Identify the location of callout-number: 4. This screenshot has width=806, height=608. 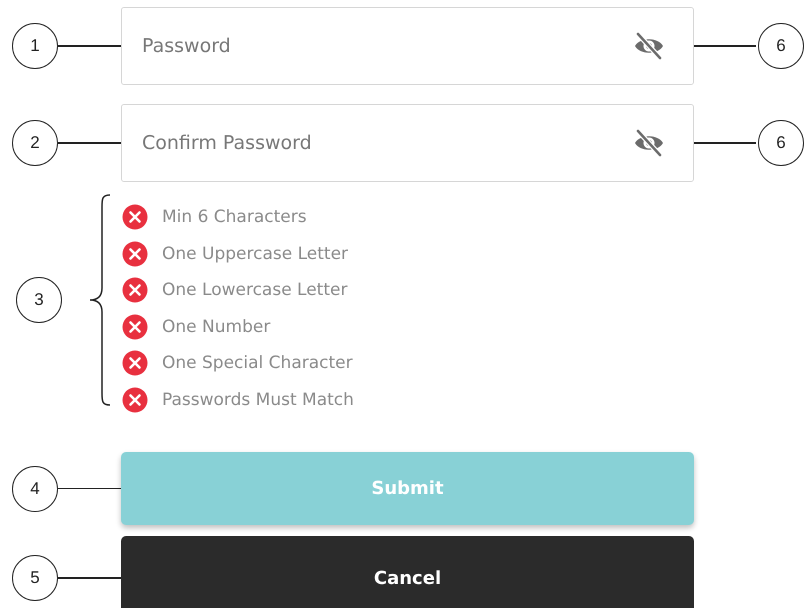
(35, 489).